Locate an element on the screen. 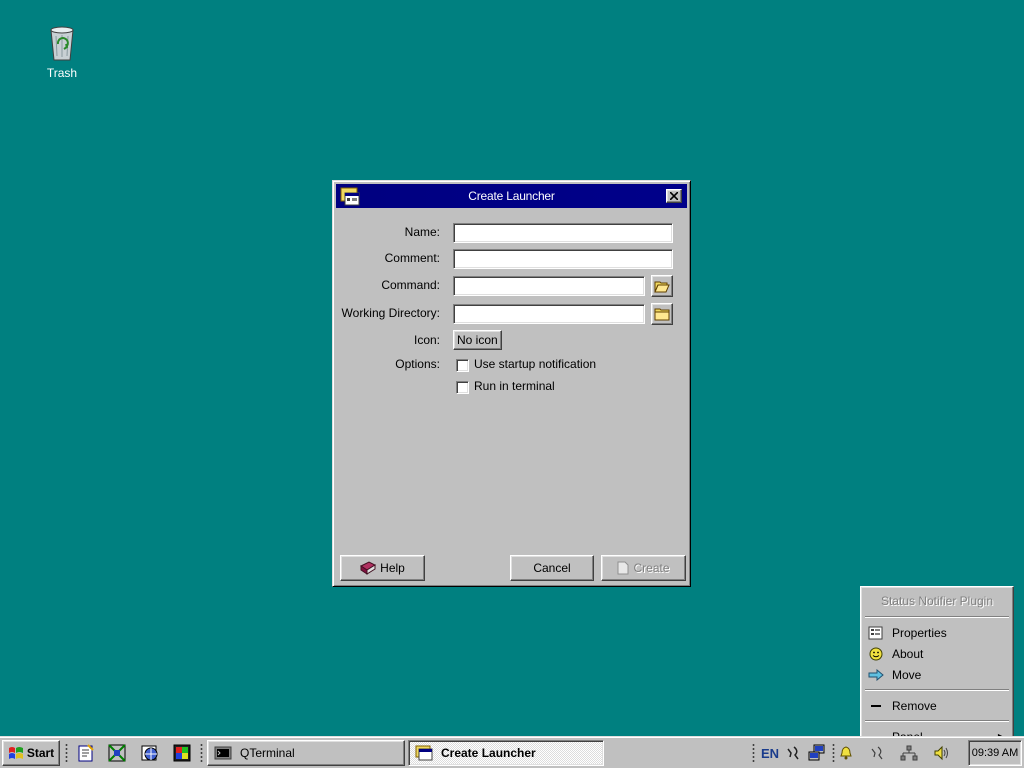 The width and height of the screenshot is (1024, 768). working-directory-label: Working Directory: is located at coordinates (390, 313).